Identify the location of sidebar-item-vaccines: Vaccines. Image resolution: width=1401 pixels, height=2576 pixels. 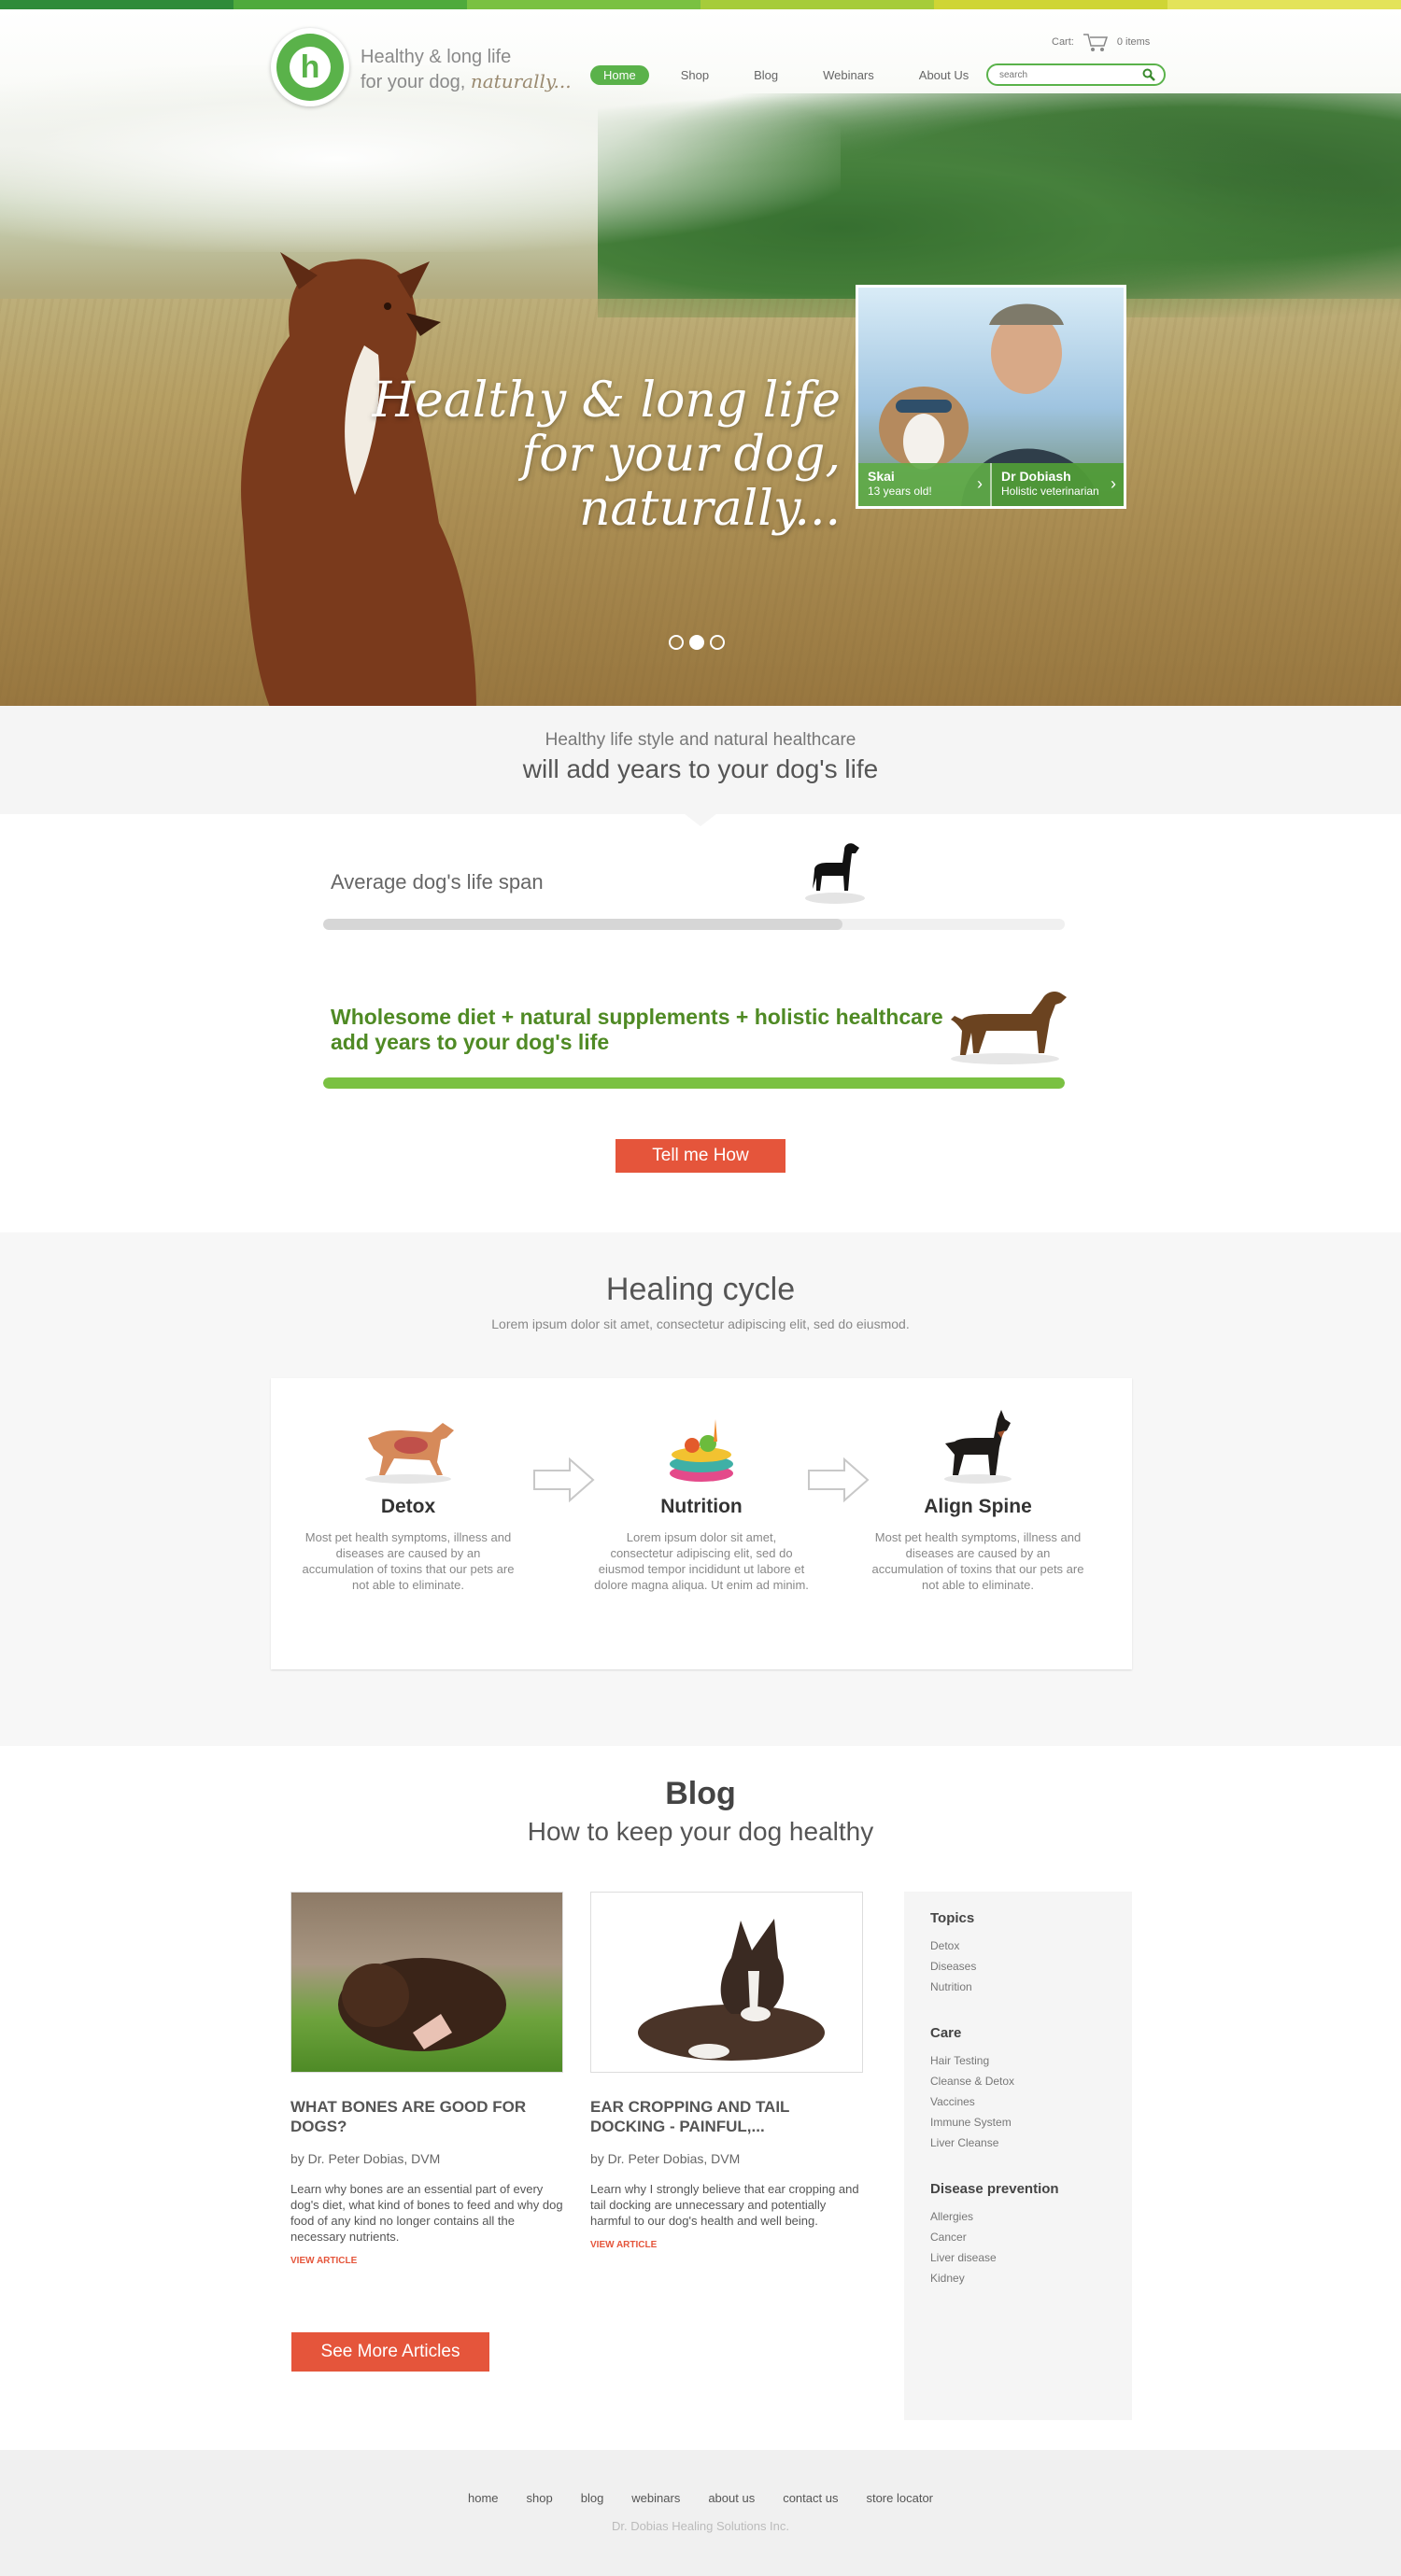
(1018, 2101).